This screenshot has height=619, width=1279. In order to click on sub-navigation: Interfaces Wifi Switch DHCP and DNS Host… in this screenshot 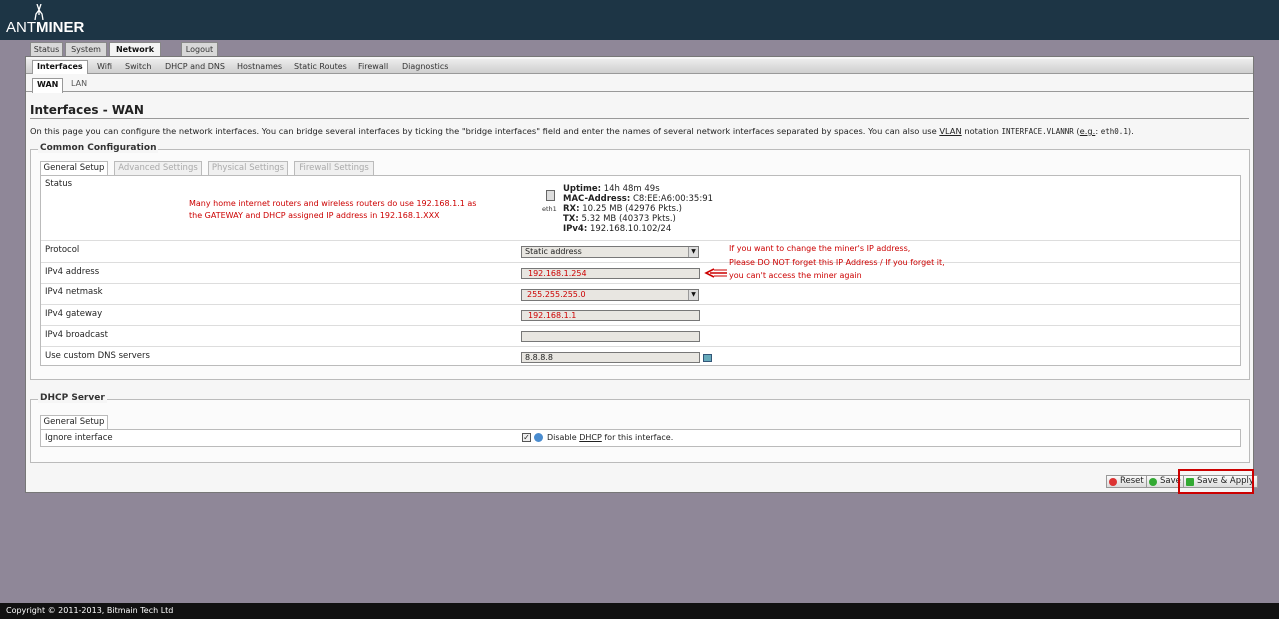, I will do `click(639, 66)`.